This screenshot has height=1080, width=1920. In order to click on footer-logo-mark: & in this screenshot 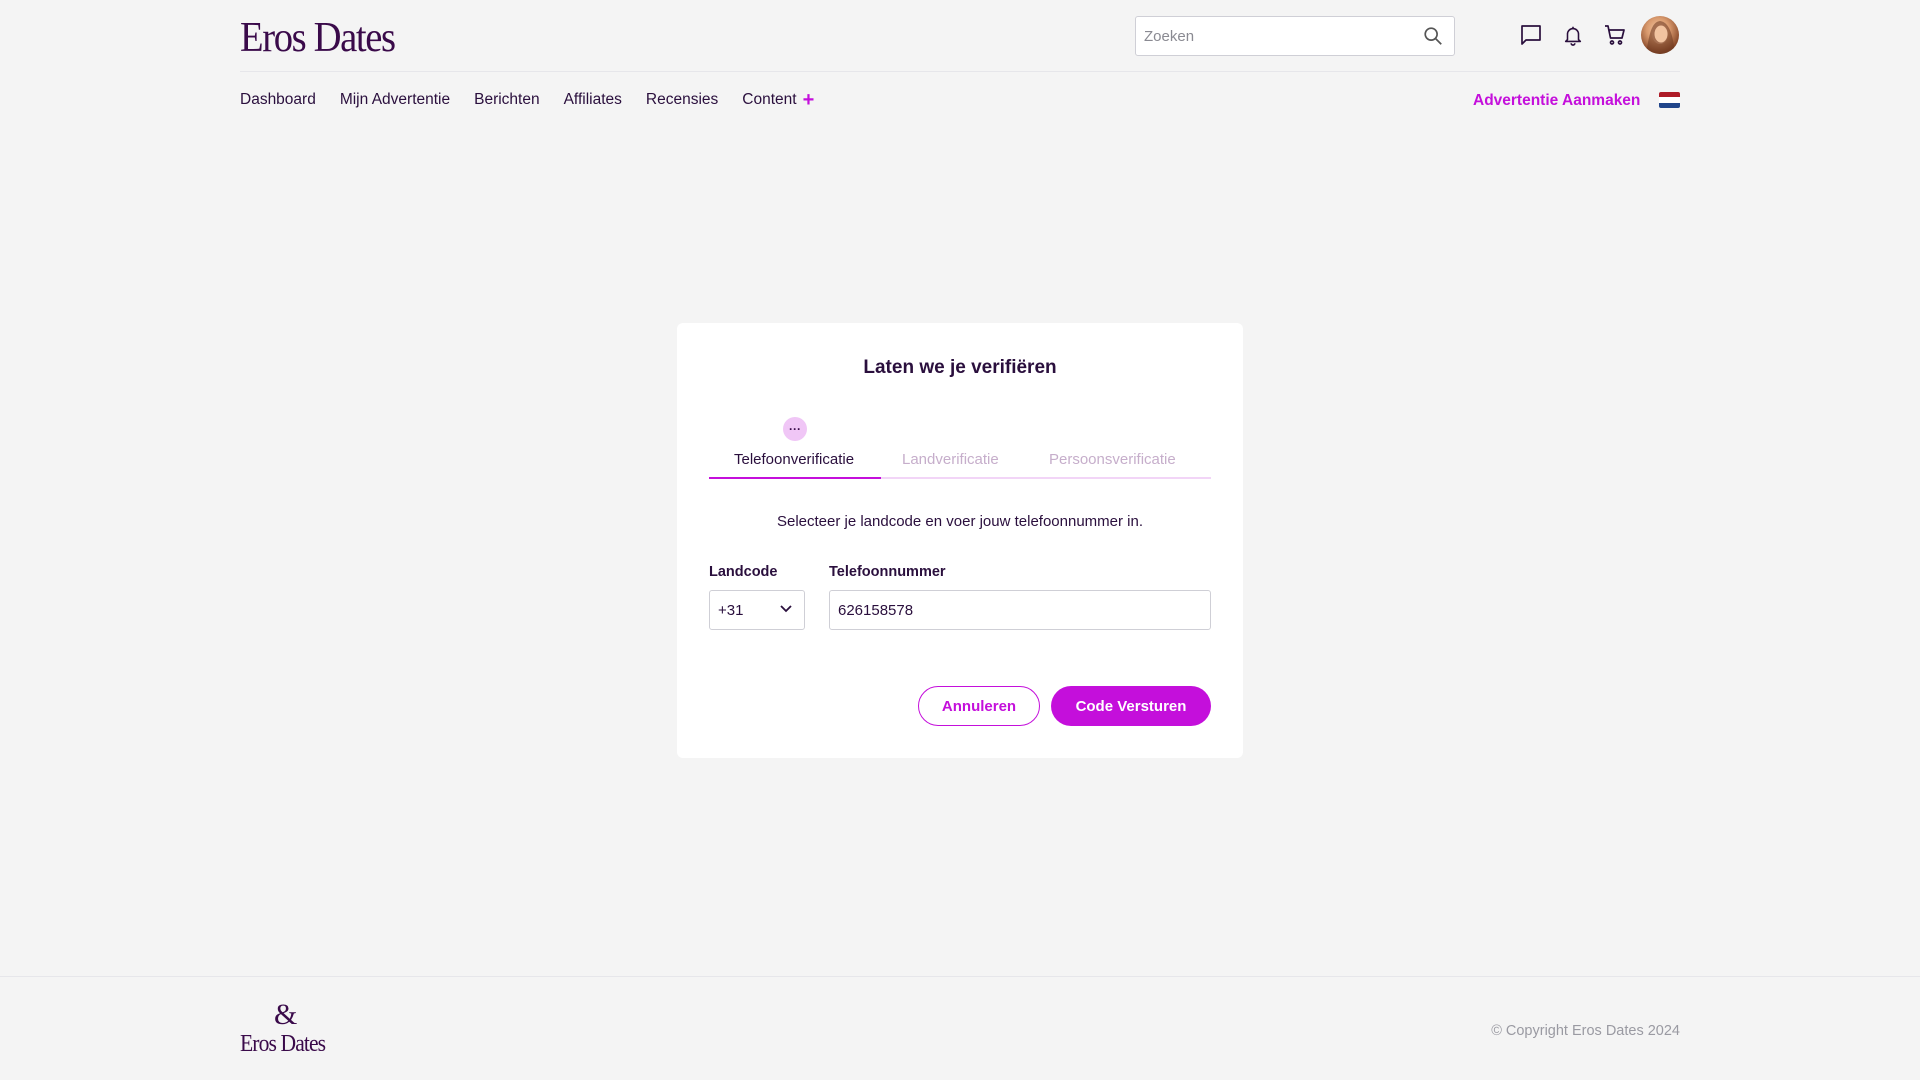, I will do `click(286, 1014)`.